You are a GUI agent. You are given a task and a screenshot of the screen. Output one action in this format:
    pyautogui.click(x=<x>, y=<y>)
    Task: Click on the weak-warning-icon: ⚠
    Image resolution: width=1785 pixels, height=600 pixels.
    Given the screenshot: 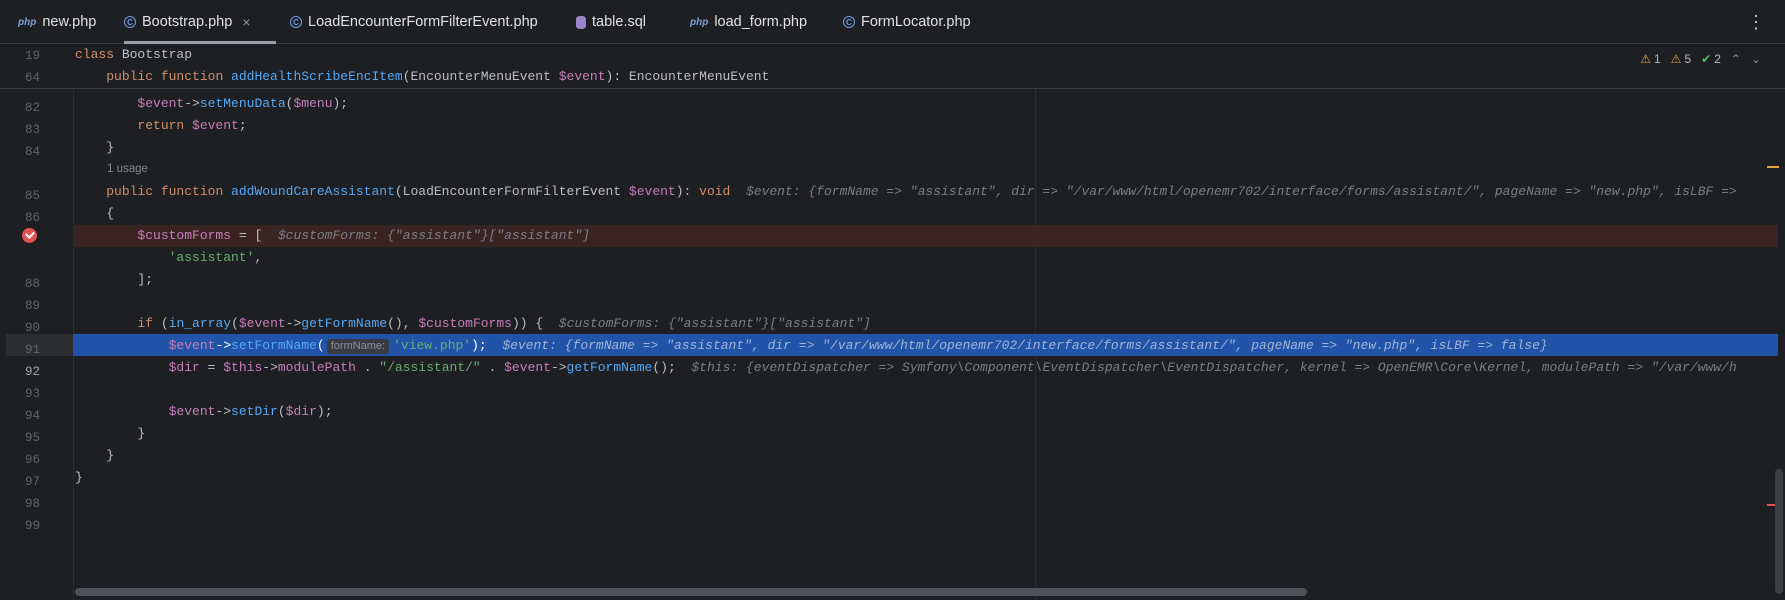 What is the action you would take?
    pyautogui.click(x=1676, y=59)
    